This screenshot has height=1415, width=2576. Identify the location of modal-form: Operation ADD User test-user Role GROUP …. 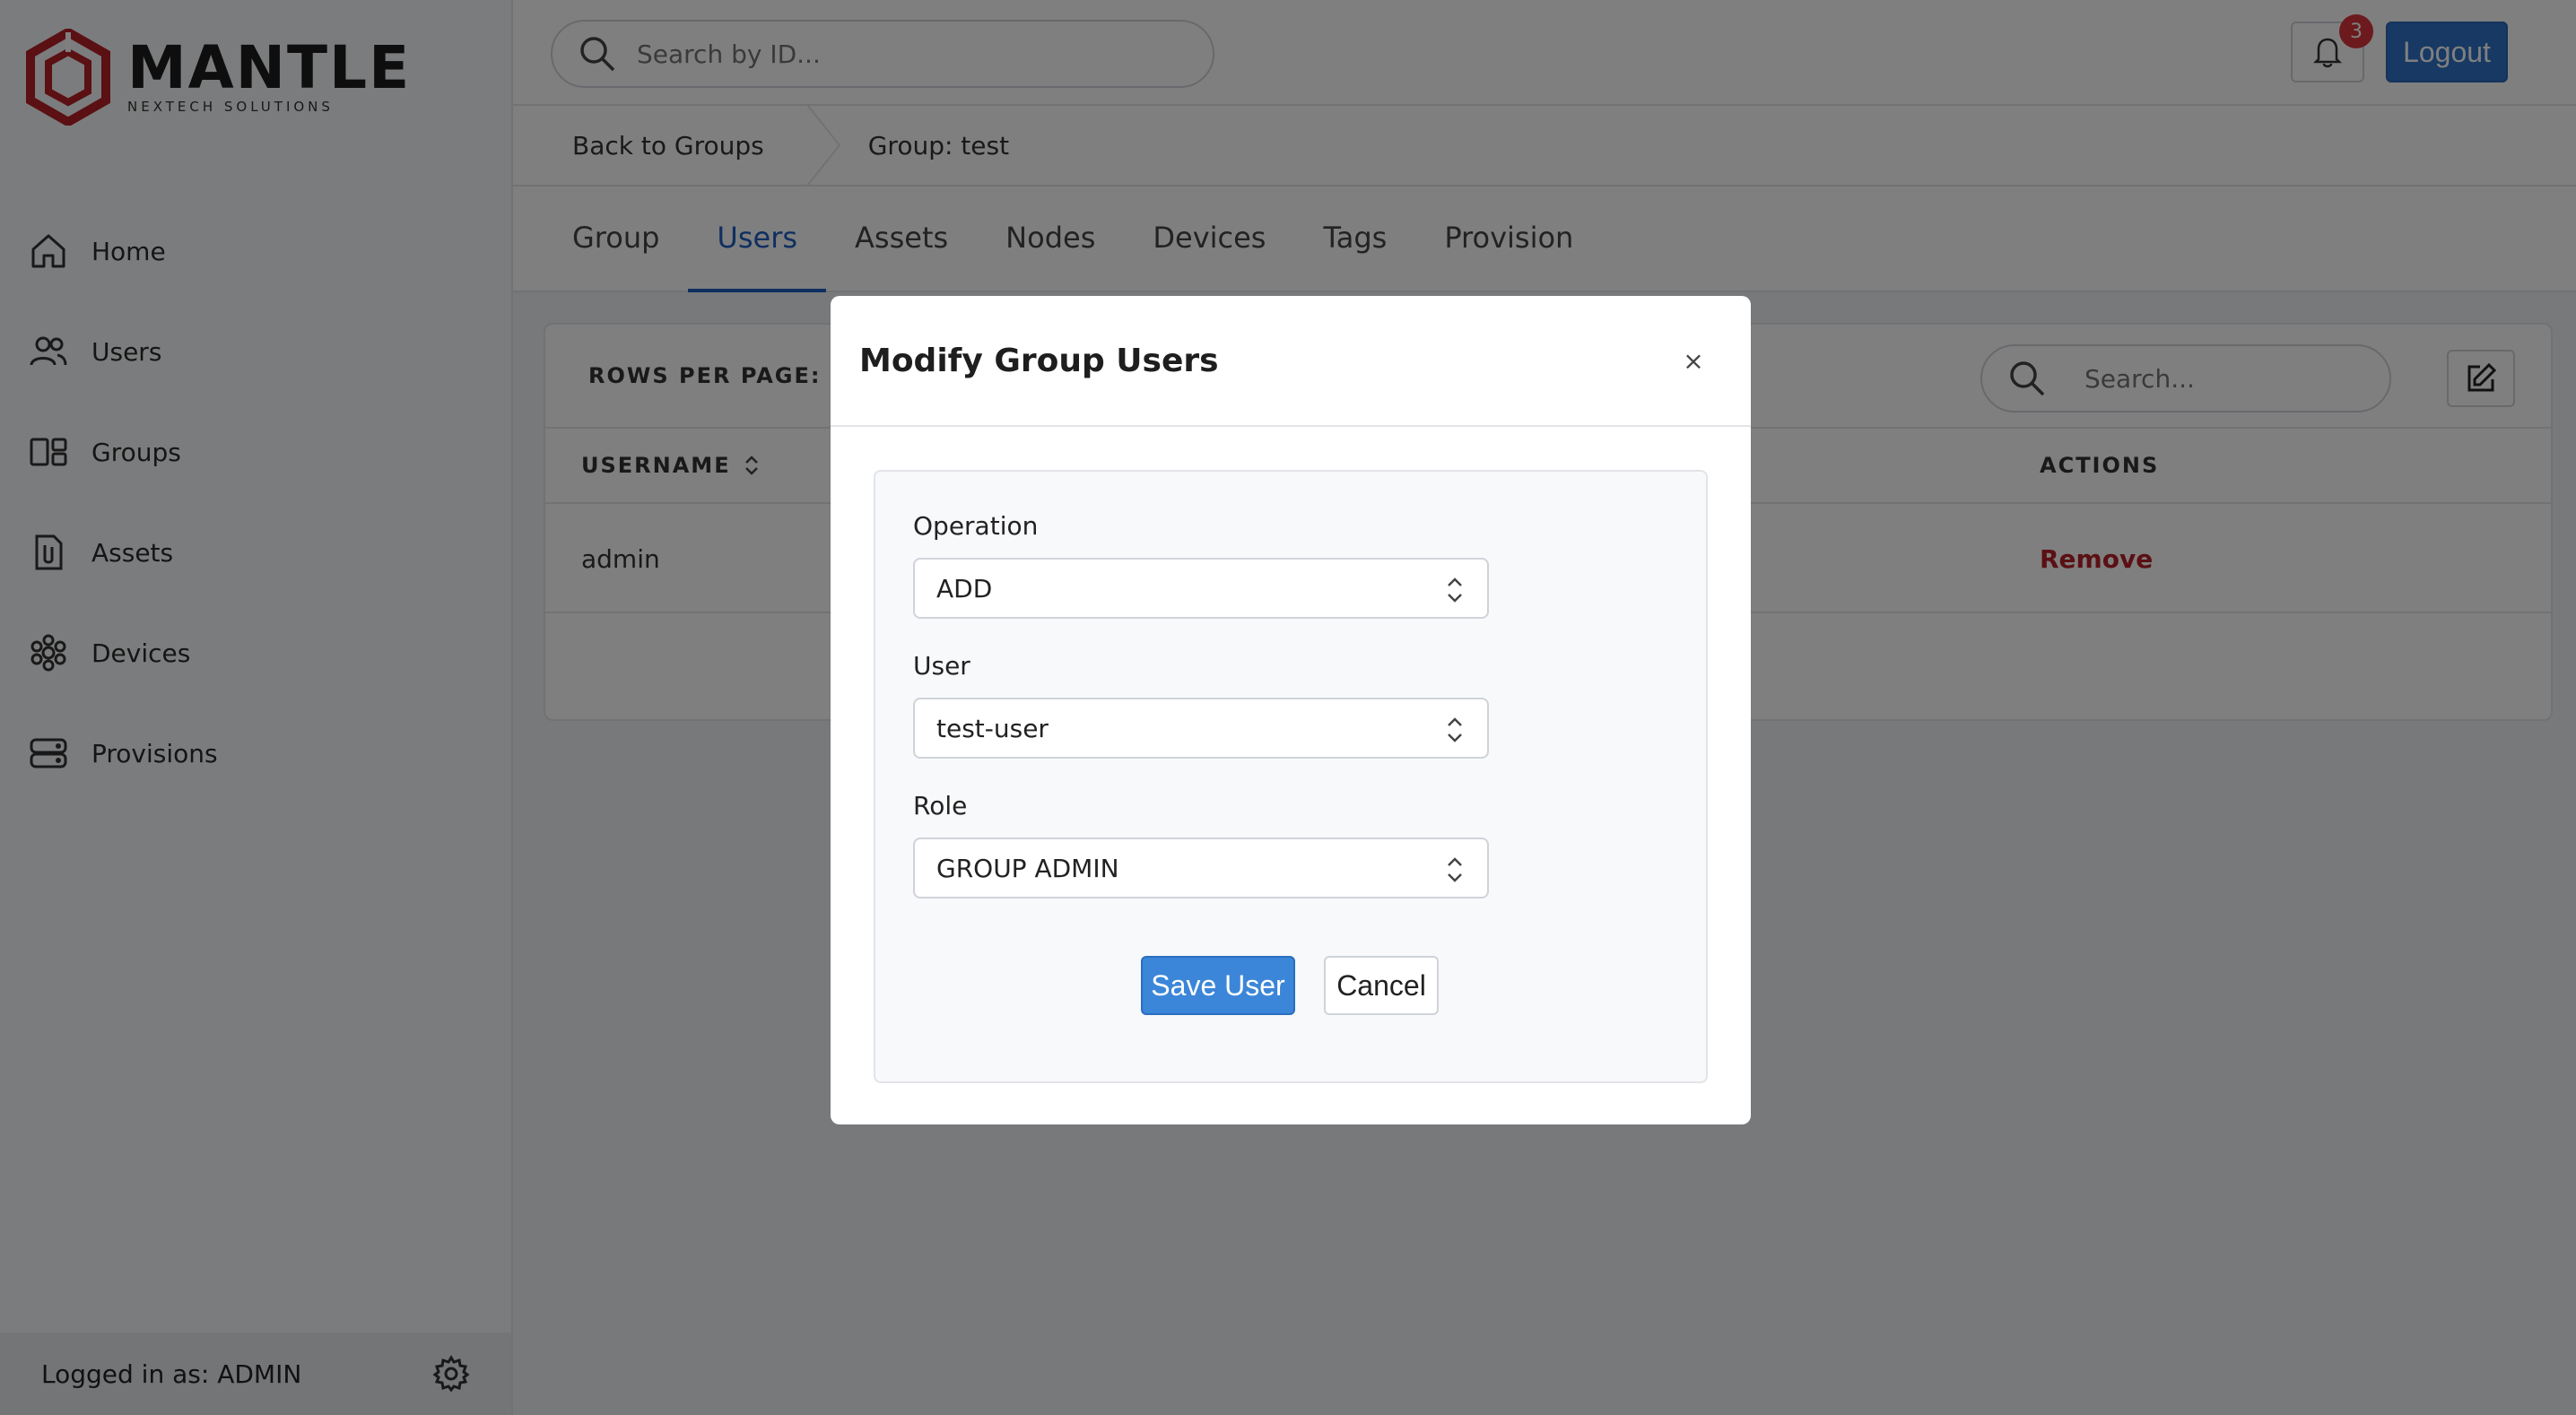
(1291, 776).